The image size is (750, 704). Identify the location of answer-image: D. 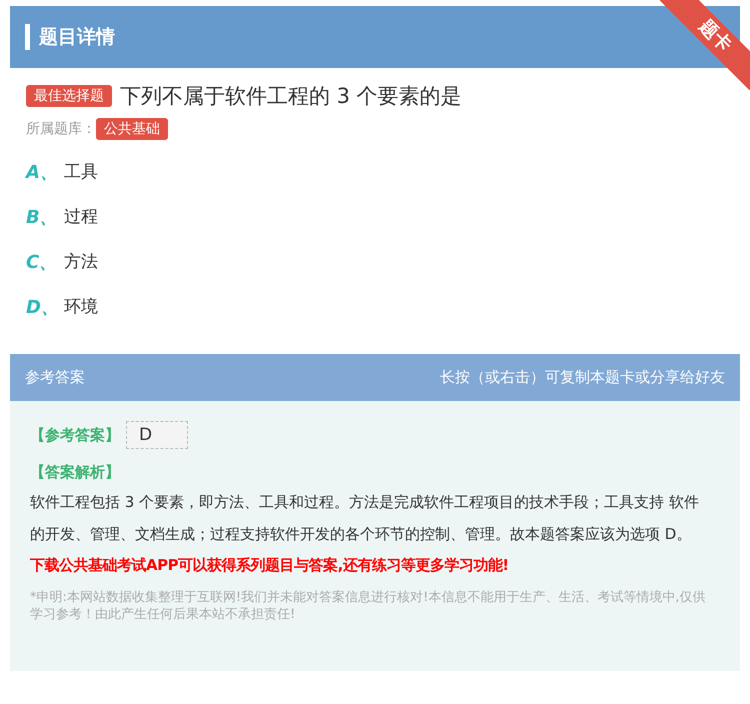
(157, 435).